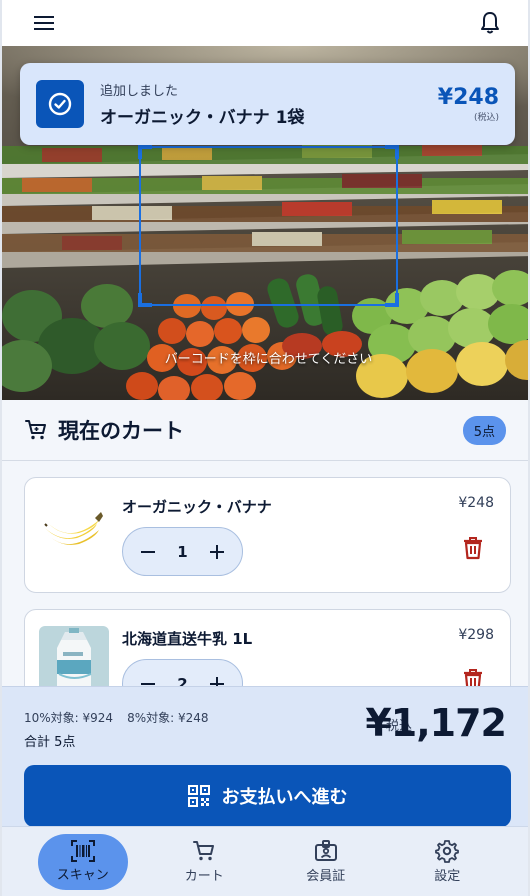 The height and width of the screenshot is (896, 530). What do you see at coordinates (74, 656) in the screenshot?
I see `milk-carton-image` at bounding box center [74, 656].